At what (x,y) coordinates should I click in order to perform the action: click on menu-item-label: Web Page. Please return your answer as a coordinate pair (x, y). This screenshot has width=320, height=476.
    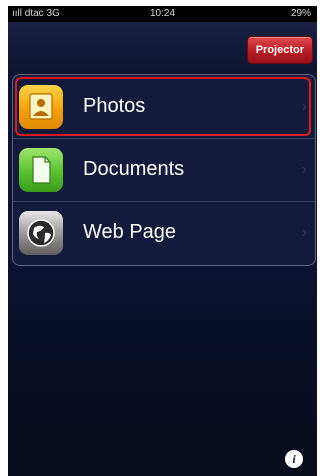
    Looking at the image, I should click on (130, 232).